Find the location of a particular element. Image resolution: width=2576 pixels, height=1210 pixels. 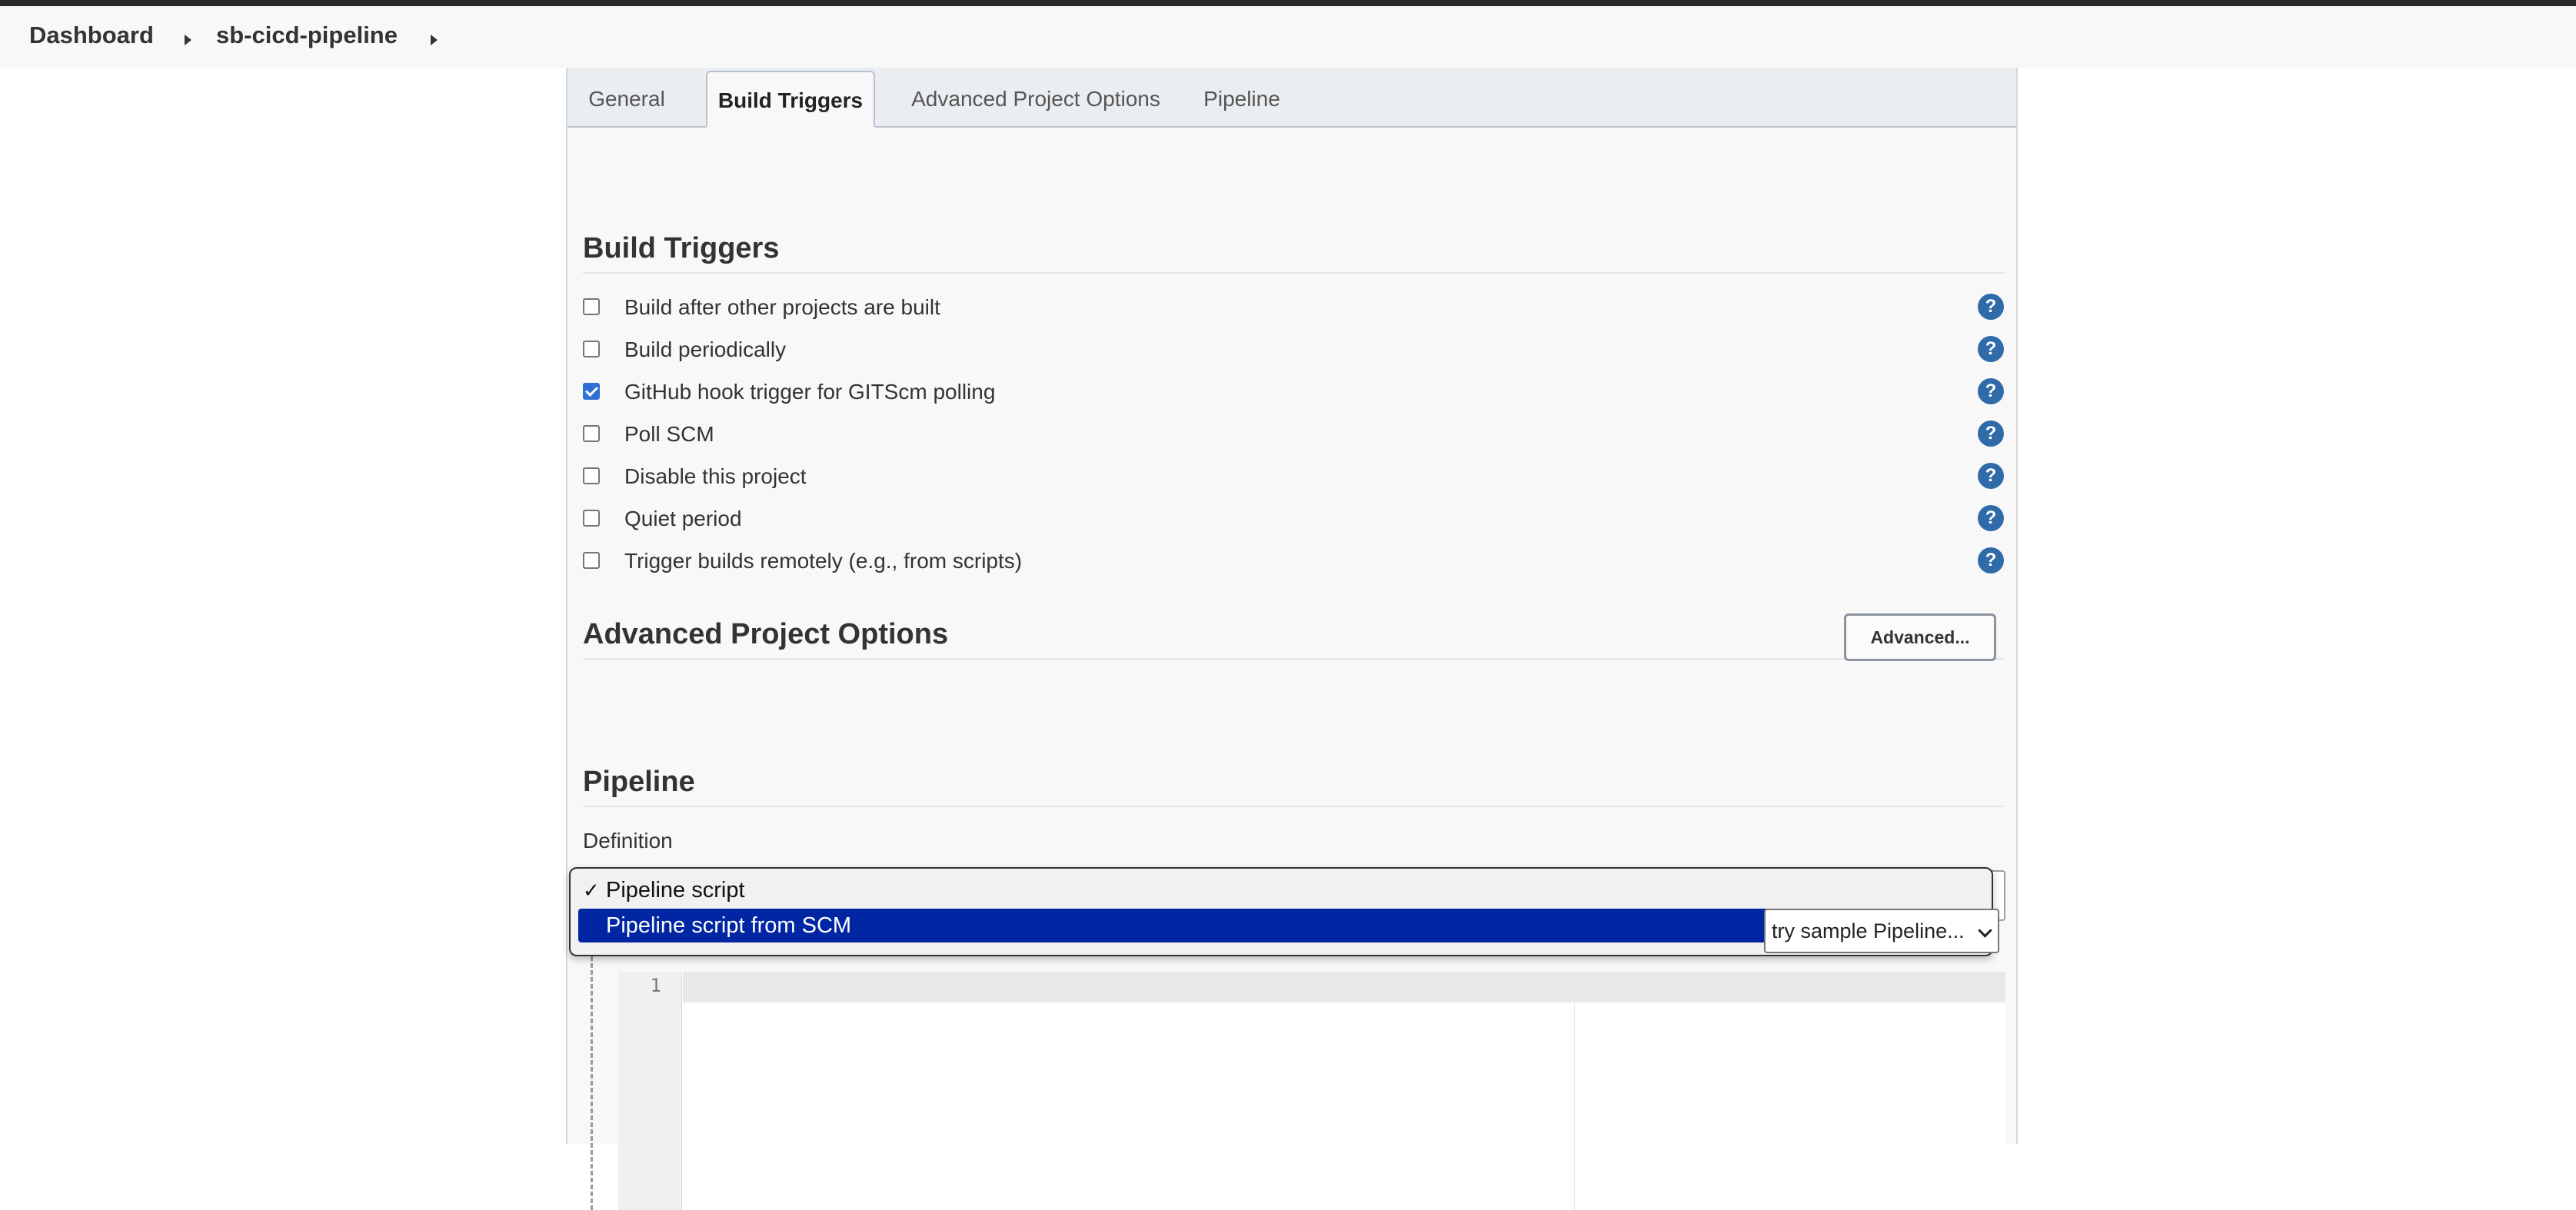

option-label: Pipeline script from SCM is located at coordinates (729, 925).